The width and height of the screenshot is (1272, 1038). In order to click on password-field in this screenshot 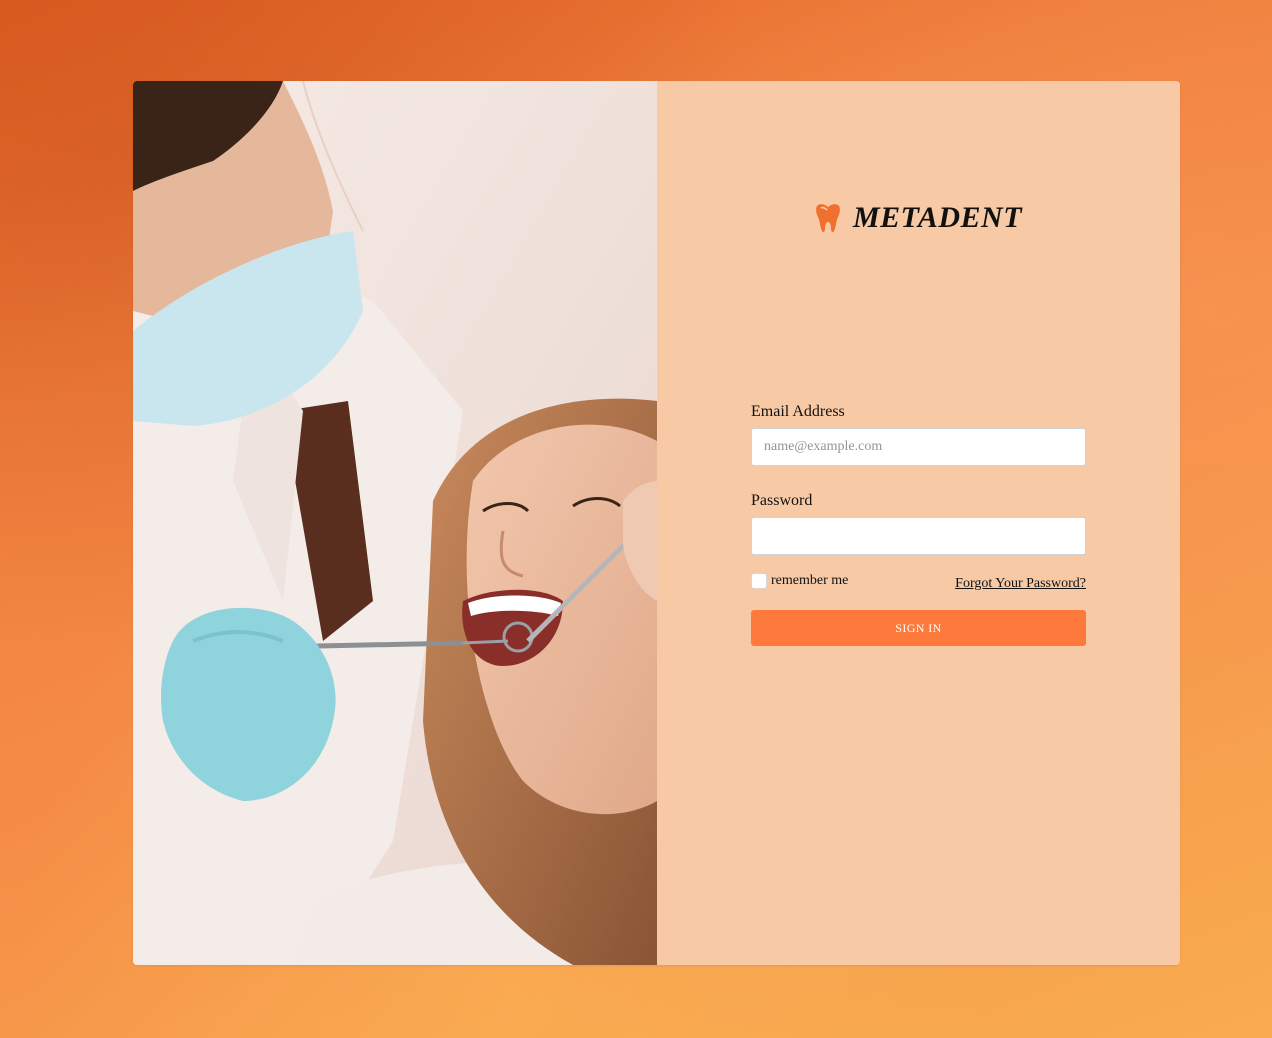, I will do `click(918, 536)`.